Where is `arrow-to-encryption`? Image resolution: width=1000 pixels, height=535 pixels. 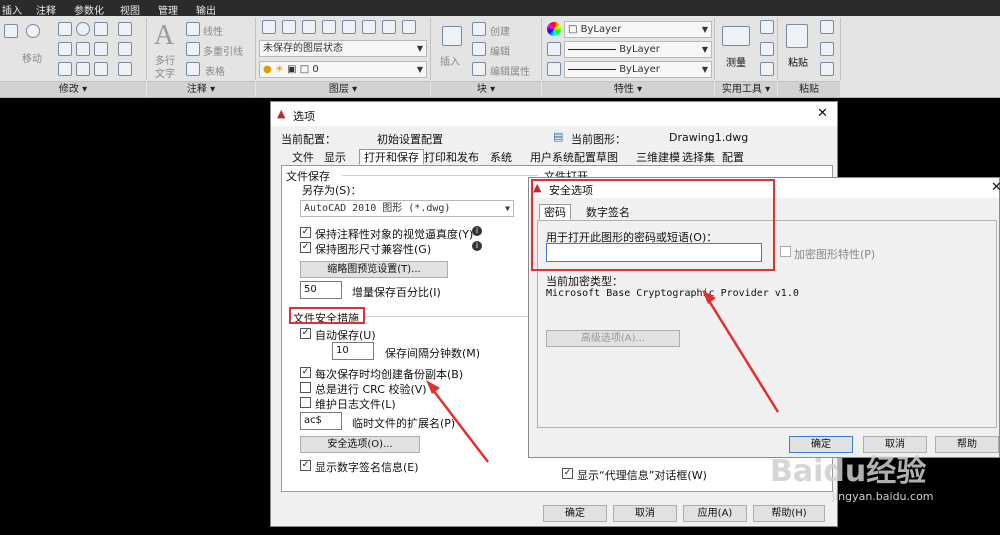 arrow-to-encryption is located at coordinates (742, 354).